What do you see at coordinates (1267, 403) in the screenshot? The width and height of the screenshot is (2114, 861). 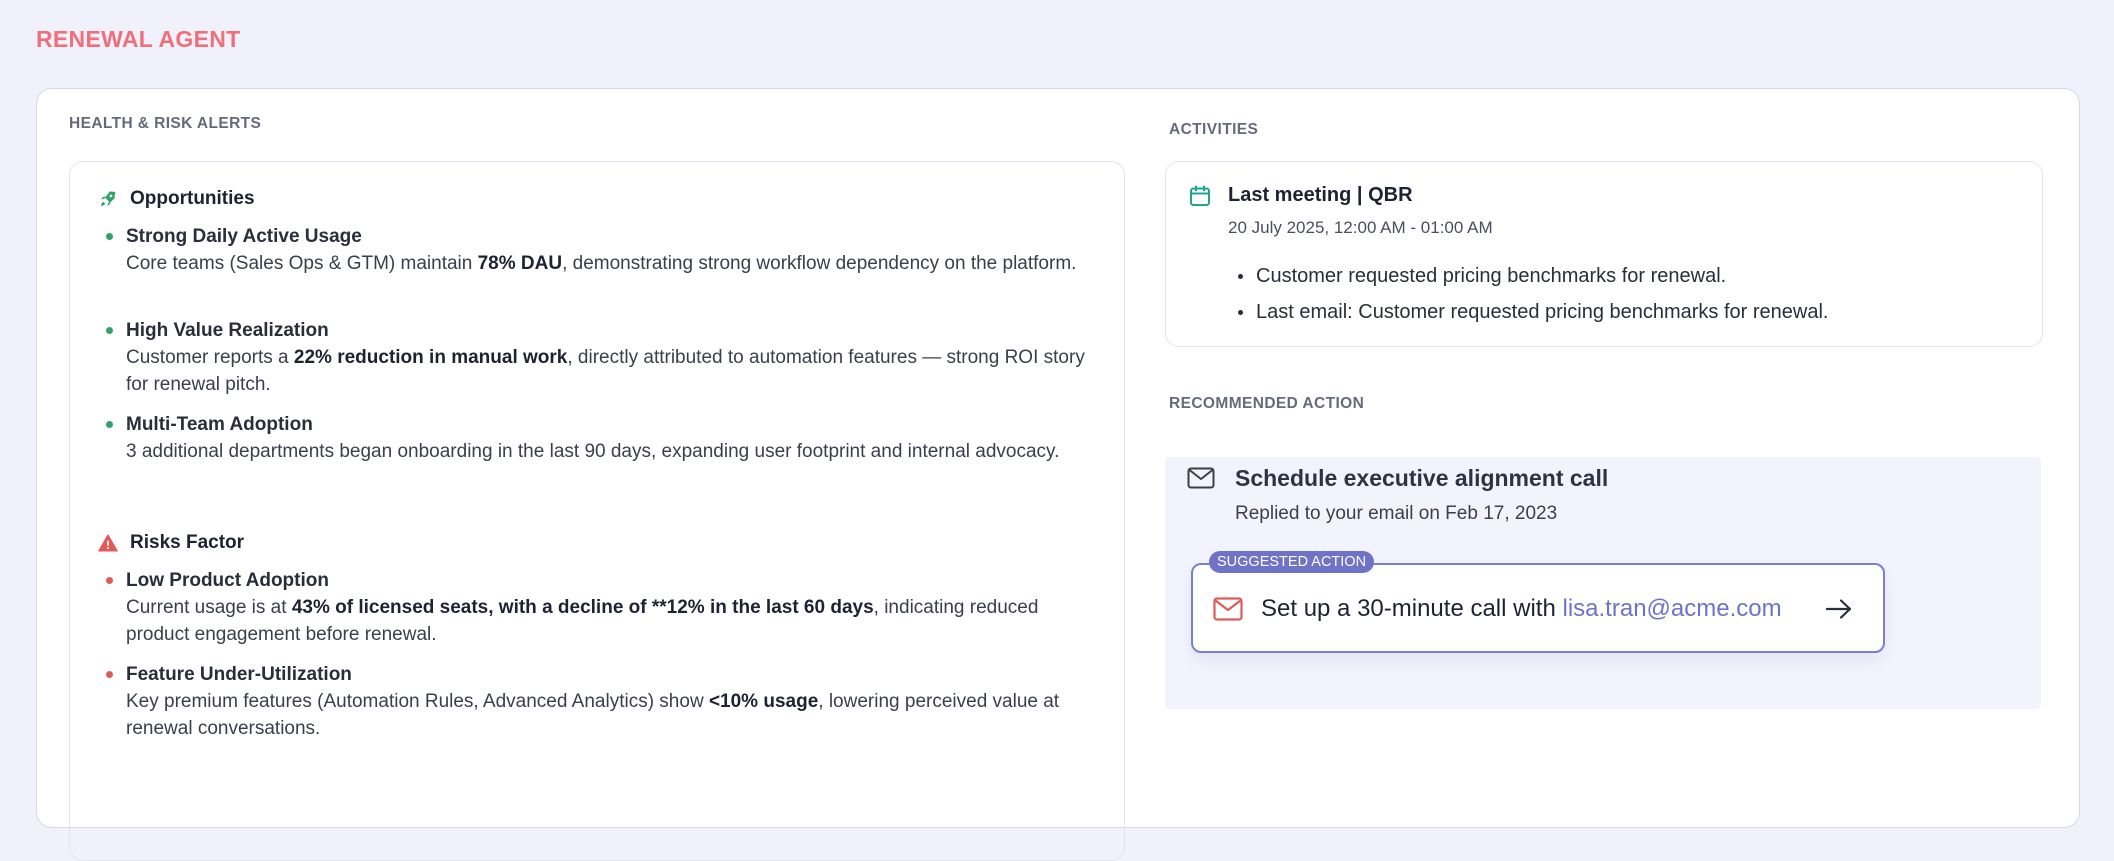 I see `recommended-section-label: RECOMMENDED ACTION` at bounding box center [1267, 403].